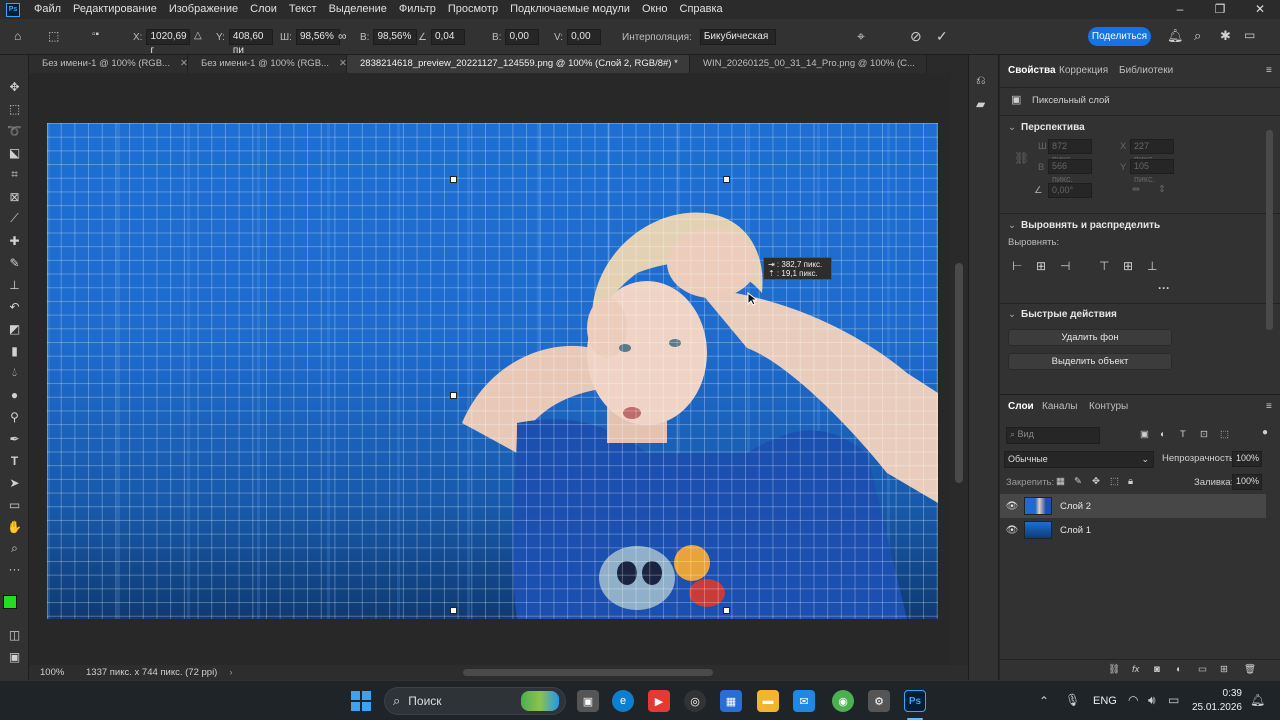 This screenshot has height=720, width=1280. I want to click on properties-scrollbar, so click(1269, 230).